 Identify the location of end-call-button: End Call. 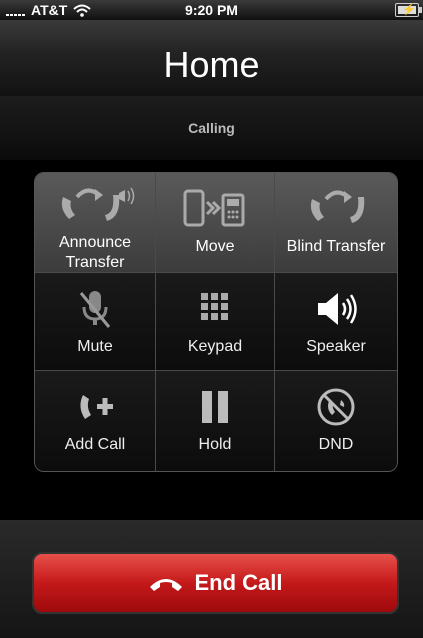
(215, 583).